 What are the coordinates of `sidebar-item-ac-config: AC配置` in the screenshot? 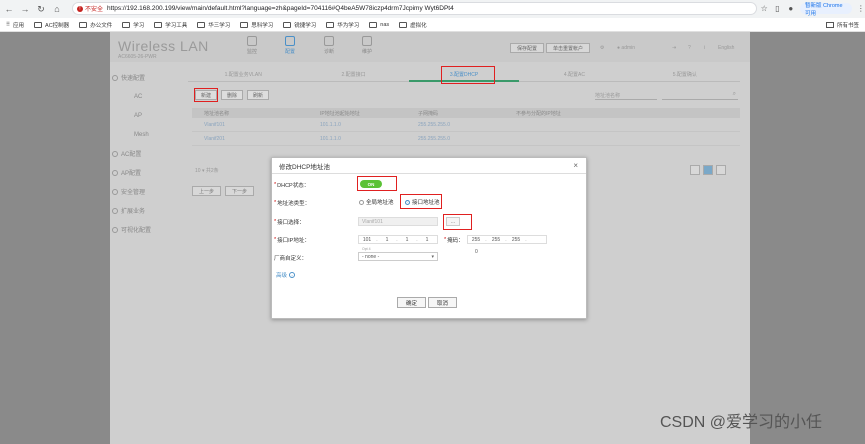 It's located at (147, 153).